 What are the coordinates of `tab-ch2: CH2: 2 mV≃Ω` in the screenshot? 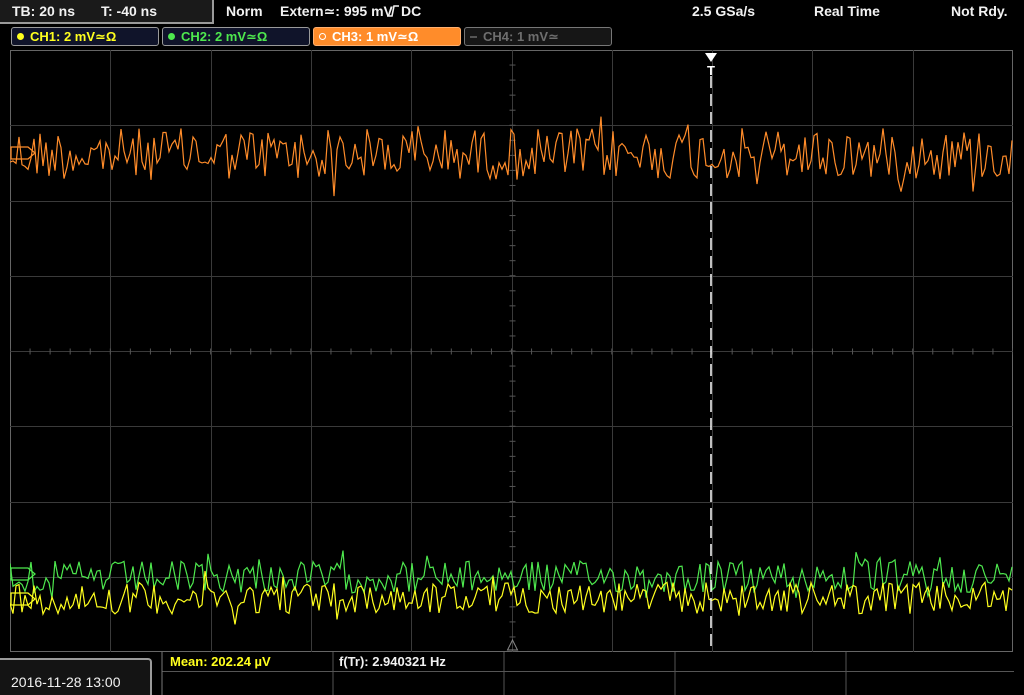 It's located at (236, 36).